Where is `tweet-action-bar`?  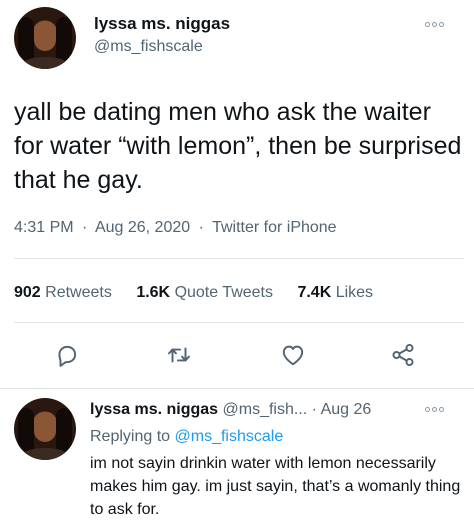 tweet-action-bar is located at coordinates (237, 355).